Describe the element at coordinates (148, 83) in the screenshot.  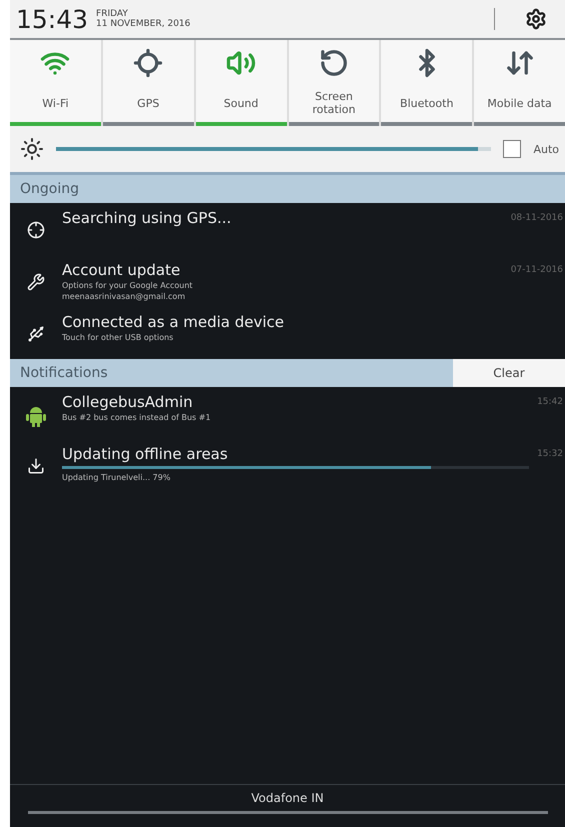
I see `quick-toggle: GPS` at that location.